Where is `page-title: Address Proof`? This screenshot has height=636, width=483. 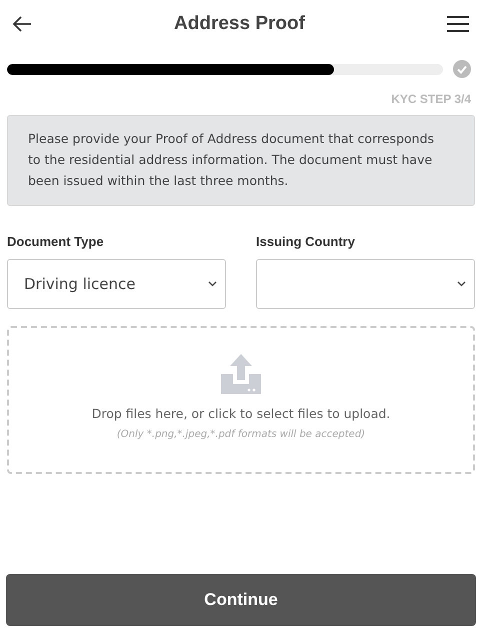
page-title: Address Proof is located at coordinates (239, 24).